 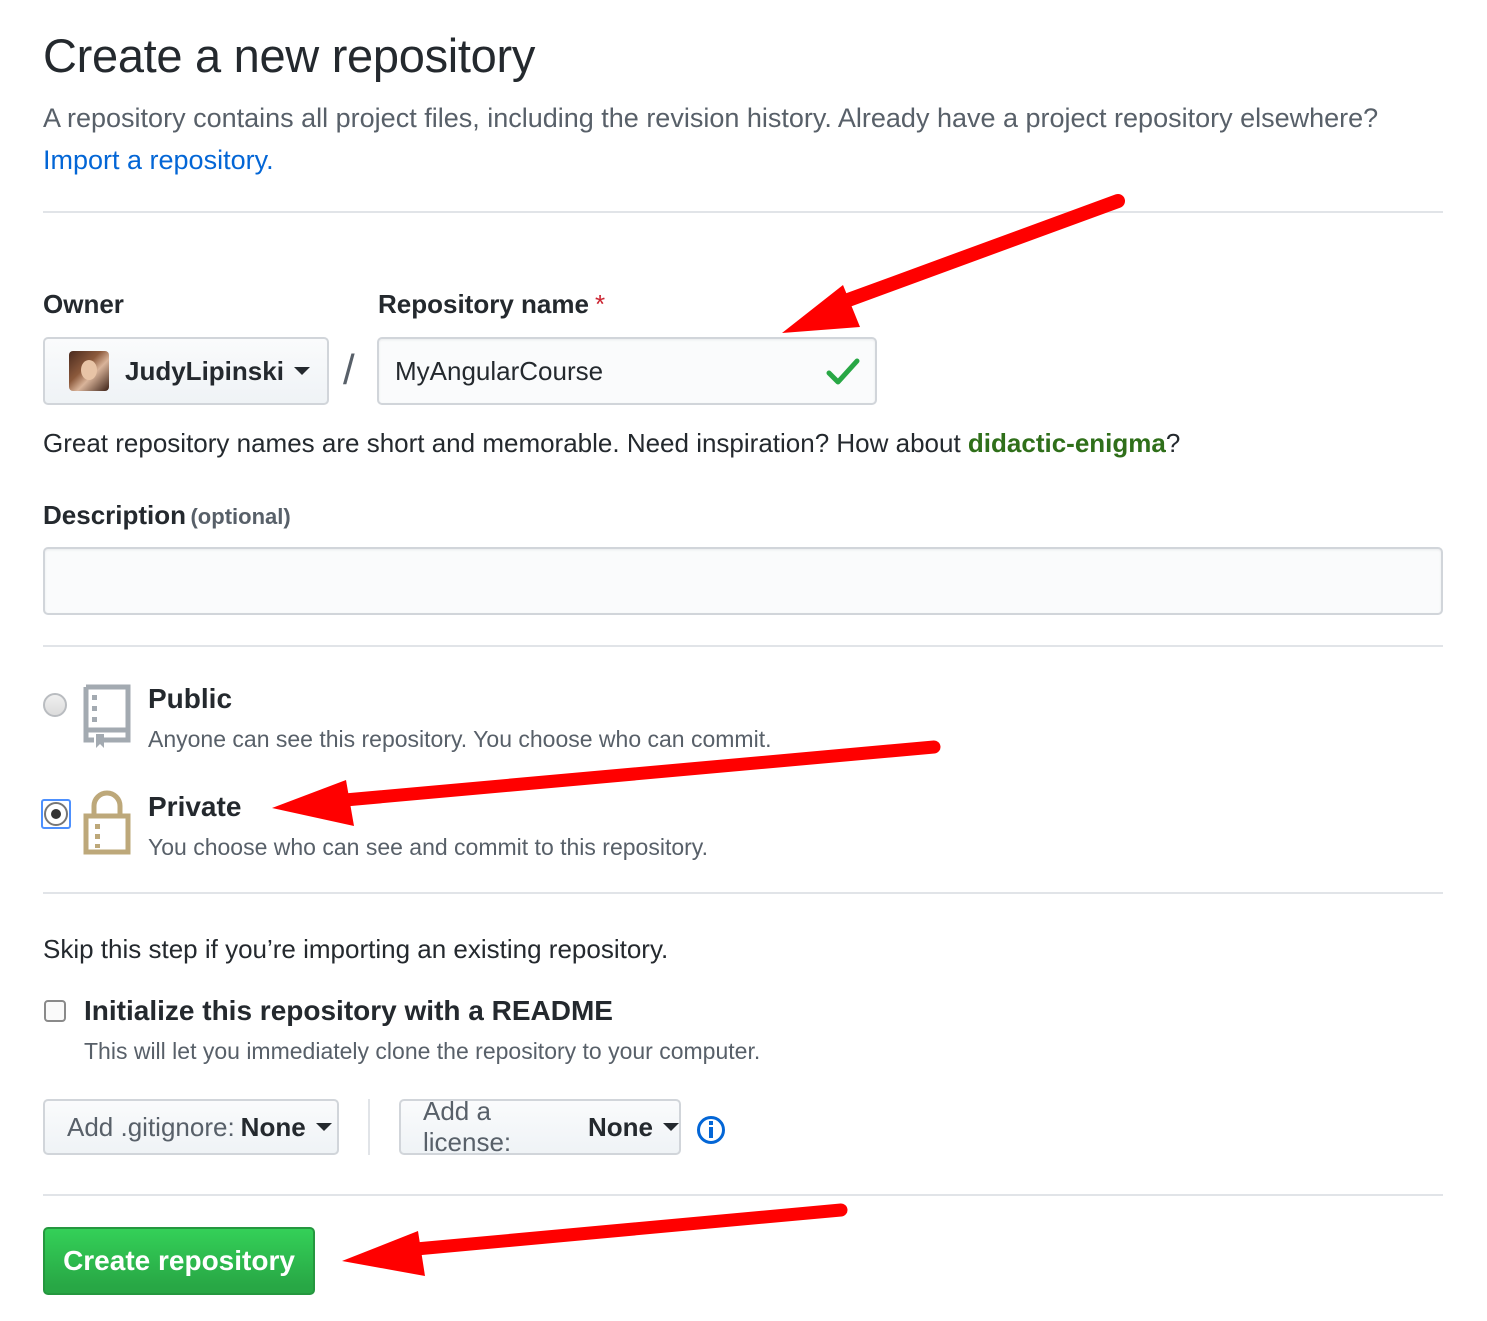 What do you see at coordinates (179, 1261) in the screenshot?
I see `create-repository-button: Create repository` at bounding box center [179, 1261].